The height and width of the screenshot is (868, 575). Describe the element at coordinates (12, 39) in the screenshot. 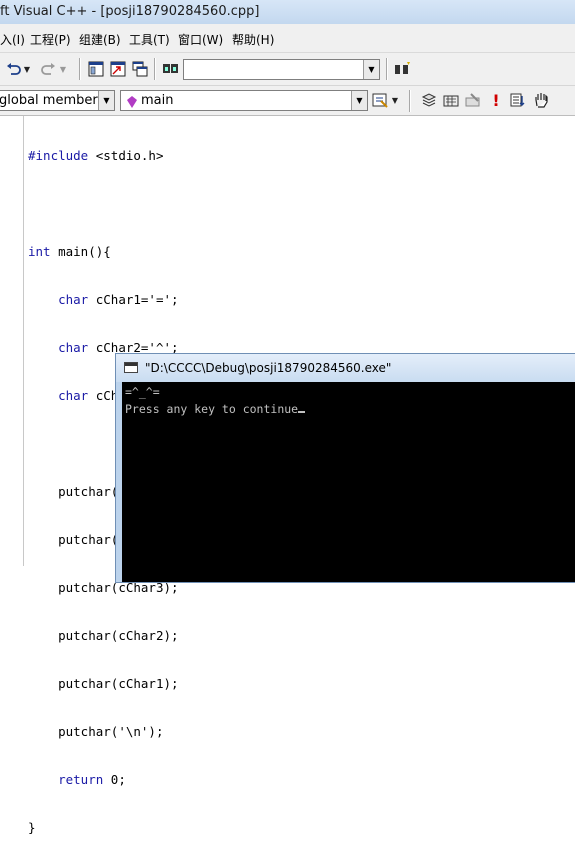

I see `menu-insert: 入(I)` at that location.